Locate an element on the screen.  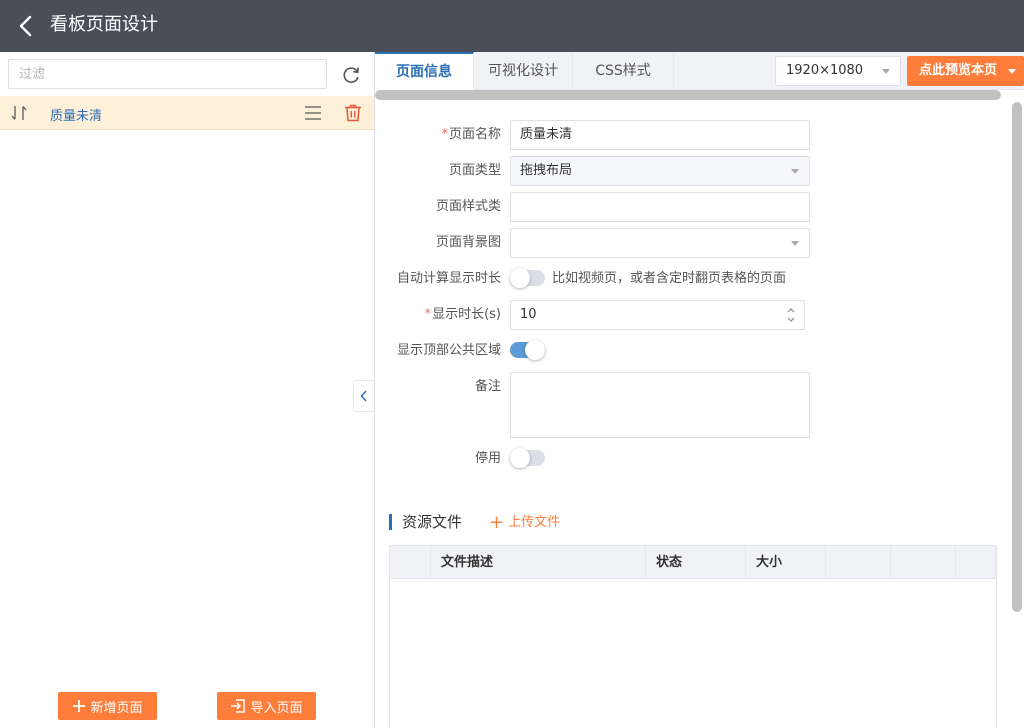
column-header-status: 状态 is located at coordinates (696, 562).